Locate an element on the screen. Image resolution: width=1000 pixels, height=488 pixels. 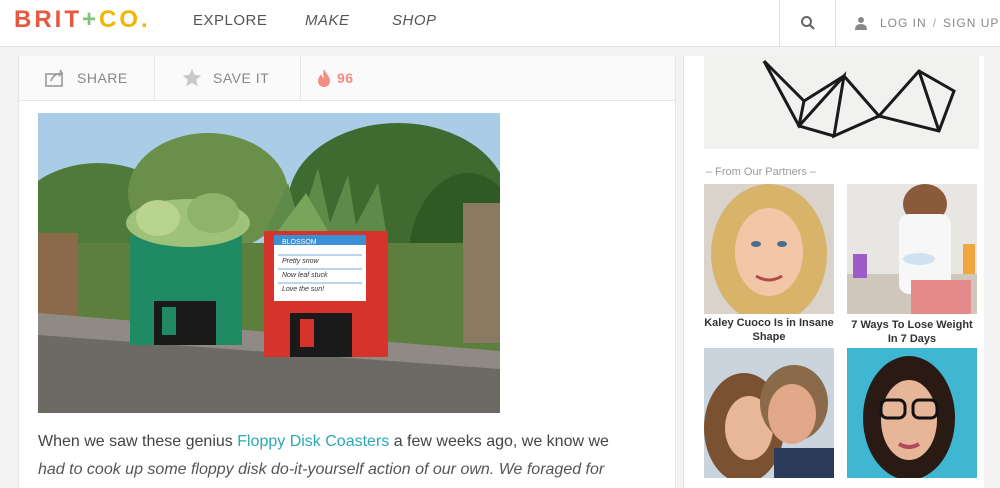
body-text-after: a few weeks ago, we know we is located at coordinates (499, 441).